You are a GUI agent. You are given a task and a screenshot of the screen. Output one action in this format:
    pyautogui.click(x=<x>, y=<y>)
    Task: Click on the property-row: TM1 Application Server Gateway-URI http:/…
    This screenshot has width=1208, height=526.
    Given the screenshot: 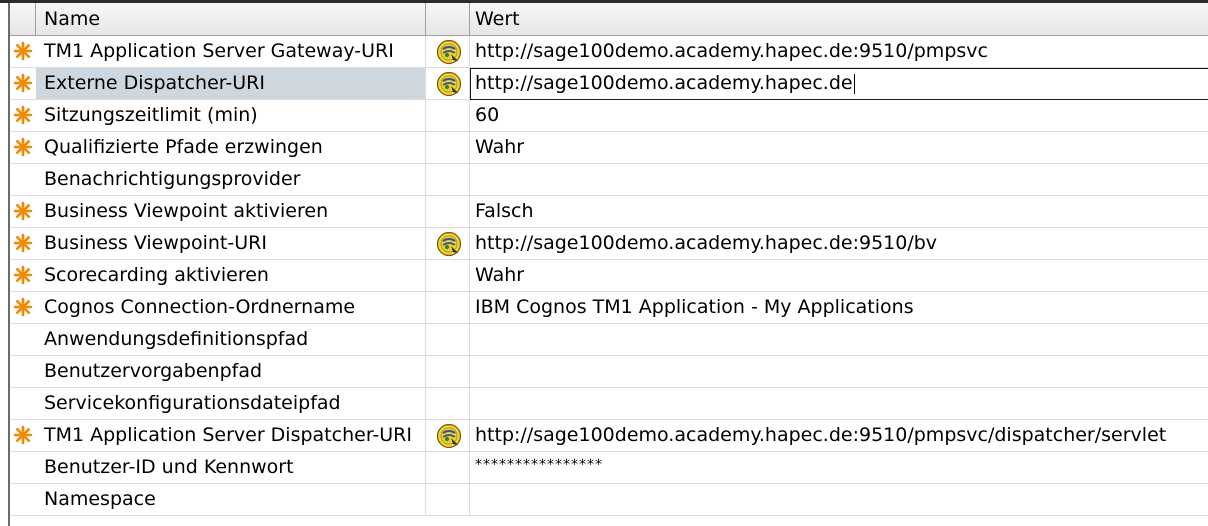 What is the action you would take?
    pyautogui.click(x=609, y=52)
    